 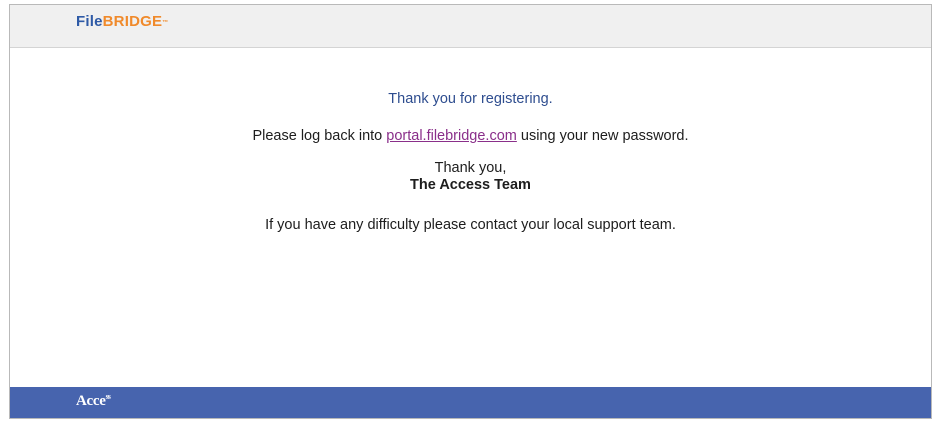 What do you see at coordinates (108, 396) in the screenshot?
I see `access-logo-mark: ss` at bounding box center [108, 396].